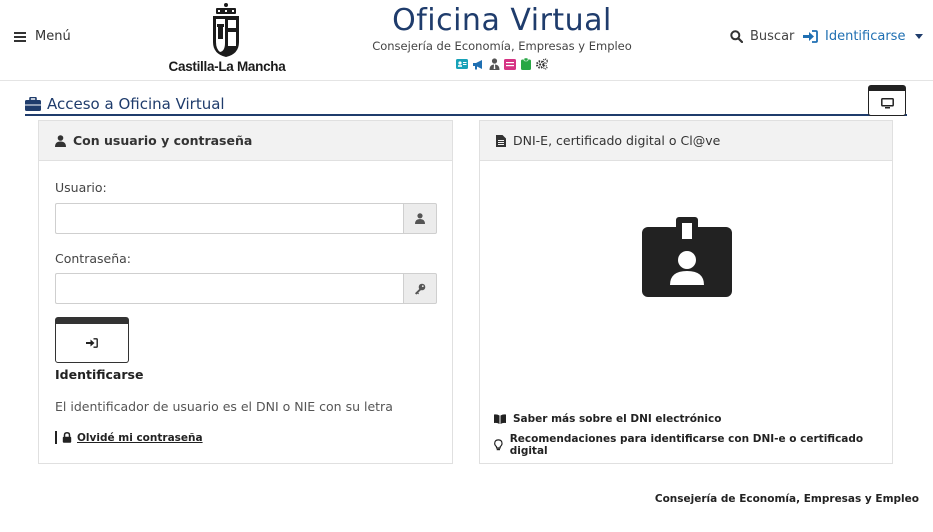  Describe the element at coordinates (163, 140) in the screenshot. I see `credentials-panel-title: Con usuario y contraseña` at that location.